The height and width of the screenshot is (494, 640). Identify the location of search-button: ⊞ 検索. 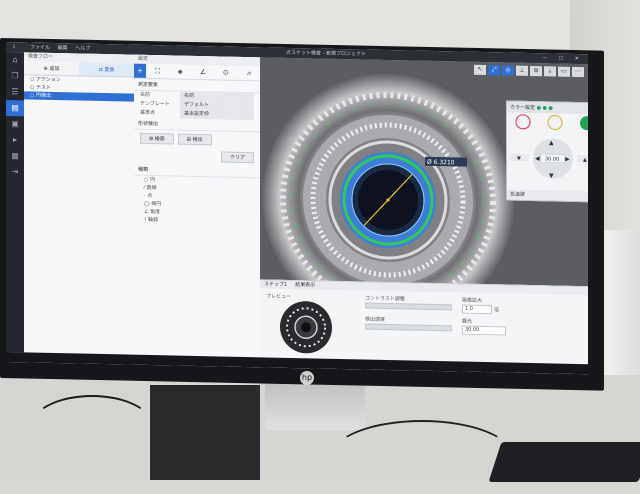
(157, 138).